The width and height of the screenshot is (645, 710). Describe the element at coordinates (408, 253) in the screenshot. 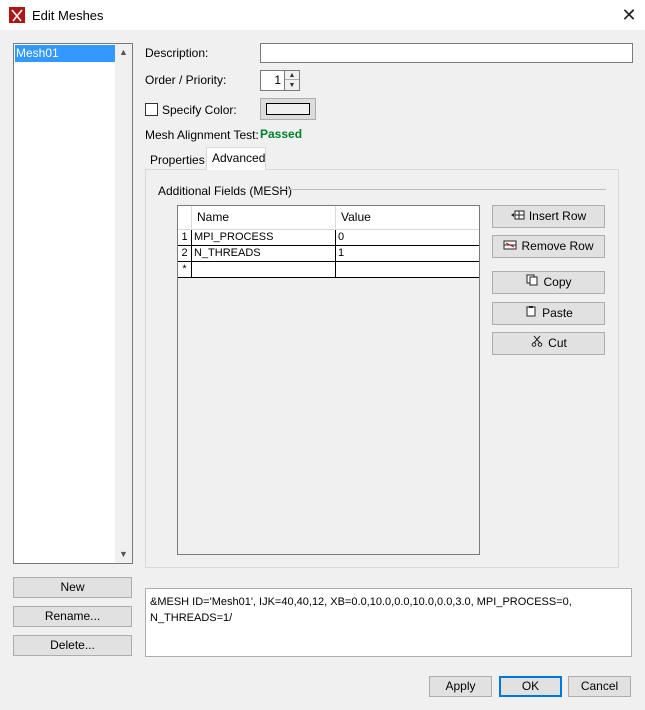

I see `value-cell: 1` at that location.